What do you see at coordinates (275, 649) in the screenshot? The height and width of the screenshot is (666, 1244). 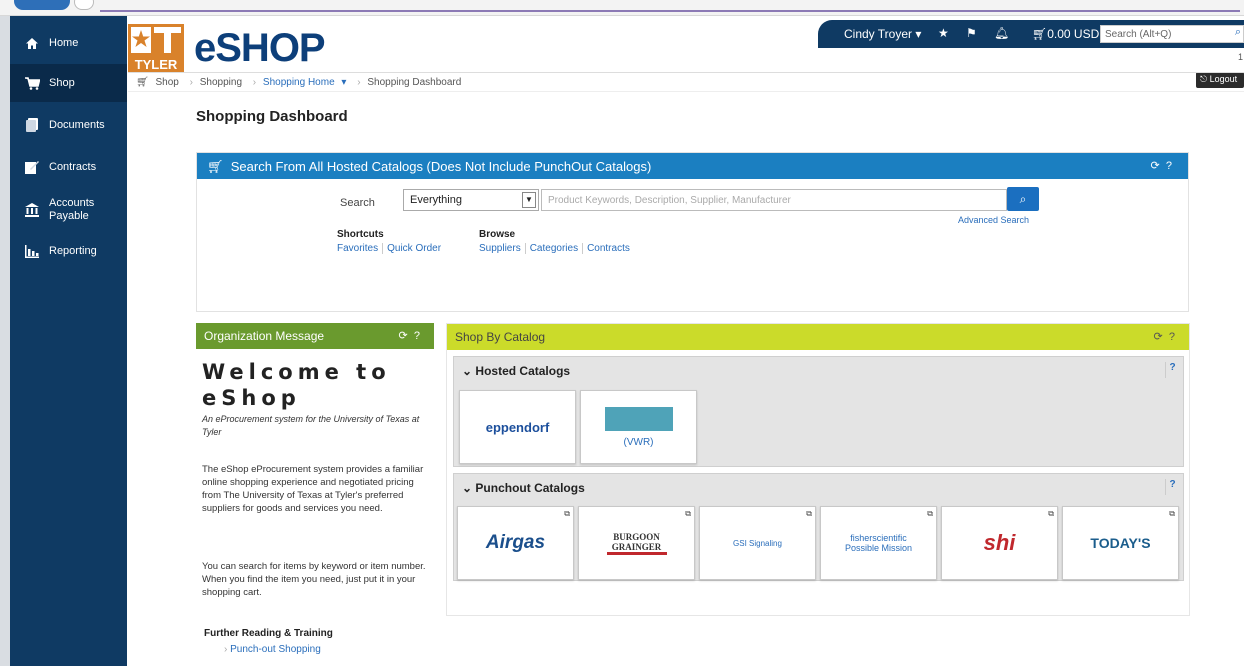 I see `punchout-shopping-label: Punch-out Shopping` at bounding box center [275, 649].